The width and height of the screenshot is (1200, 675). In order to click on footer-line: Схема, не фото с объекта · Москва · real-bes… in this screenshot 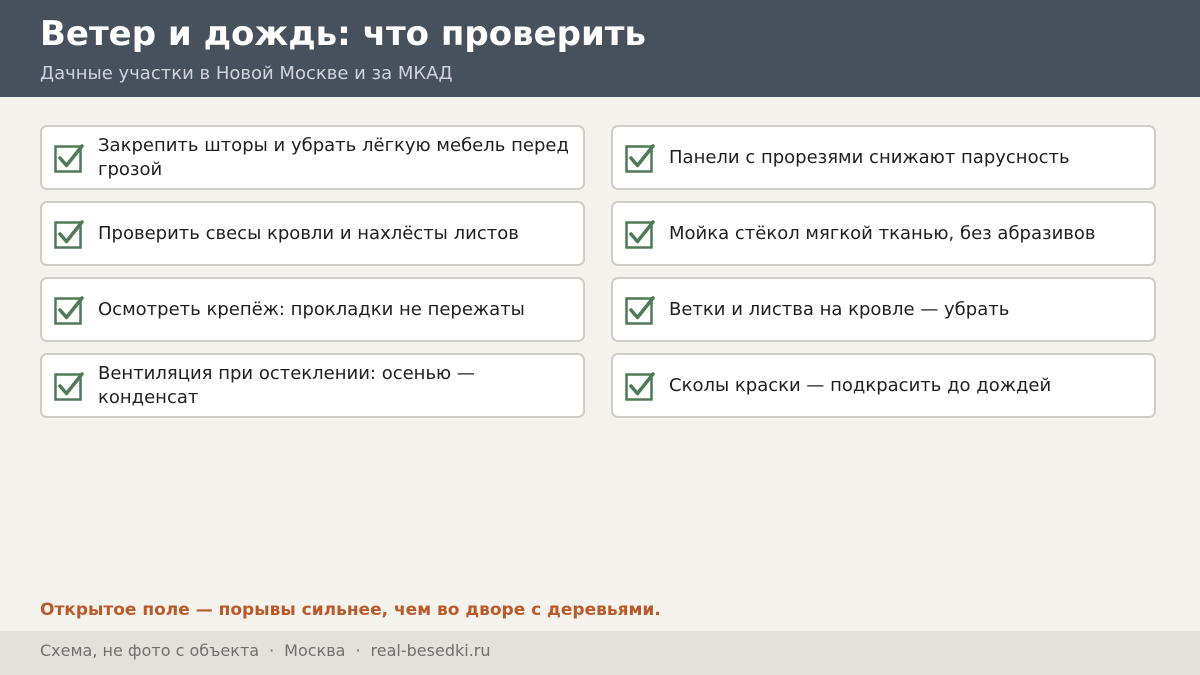, I will do `click(265, 650)`.